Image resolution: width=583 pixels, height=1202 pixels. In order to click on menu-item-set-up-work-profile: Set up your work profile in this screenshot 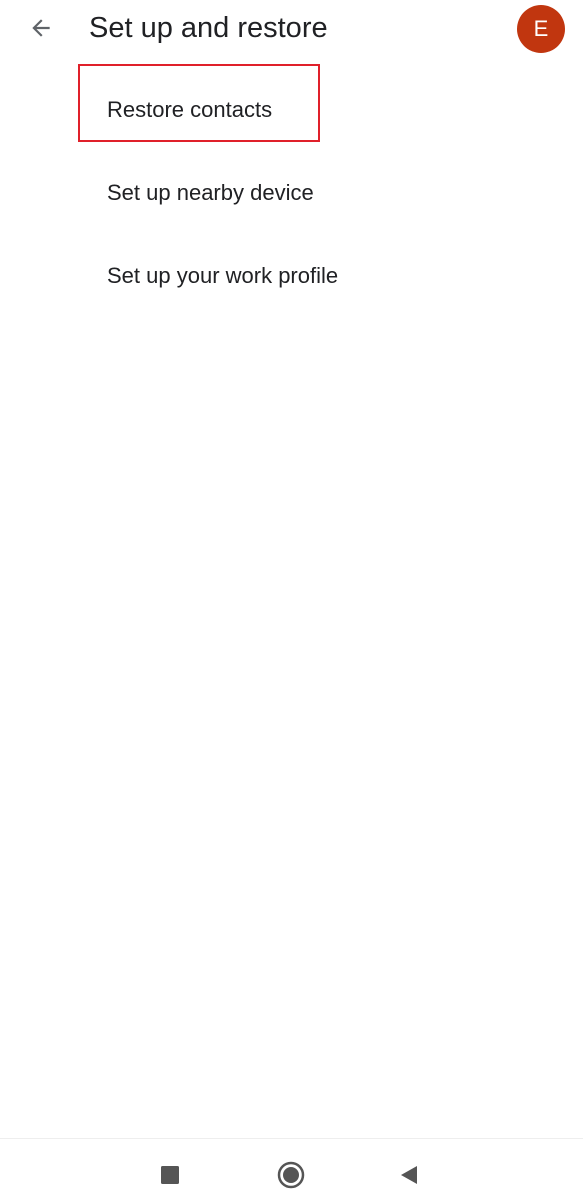, I will do `click(291, 276)`.